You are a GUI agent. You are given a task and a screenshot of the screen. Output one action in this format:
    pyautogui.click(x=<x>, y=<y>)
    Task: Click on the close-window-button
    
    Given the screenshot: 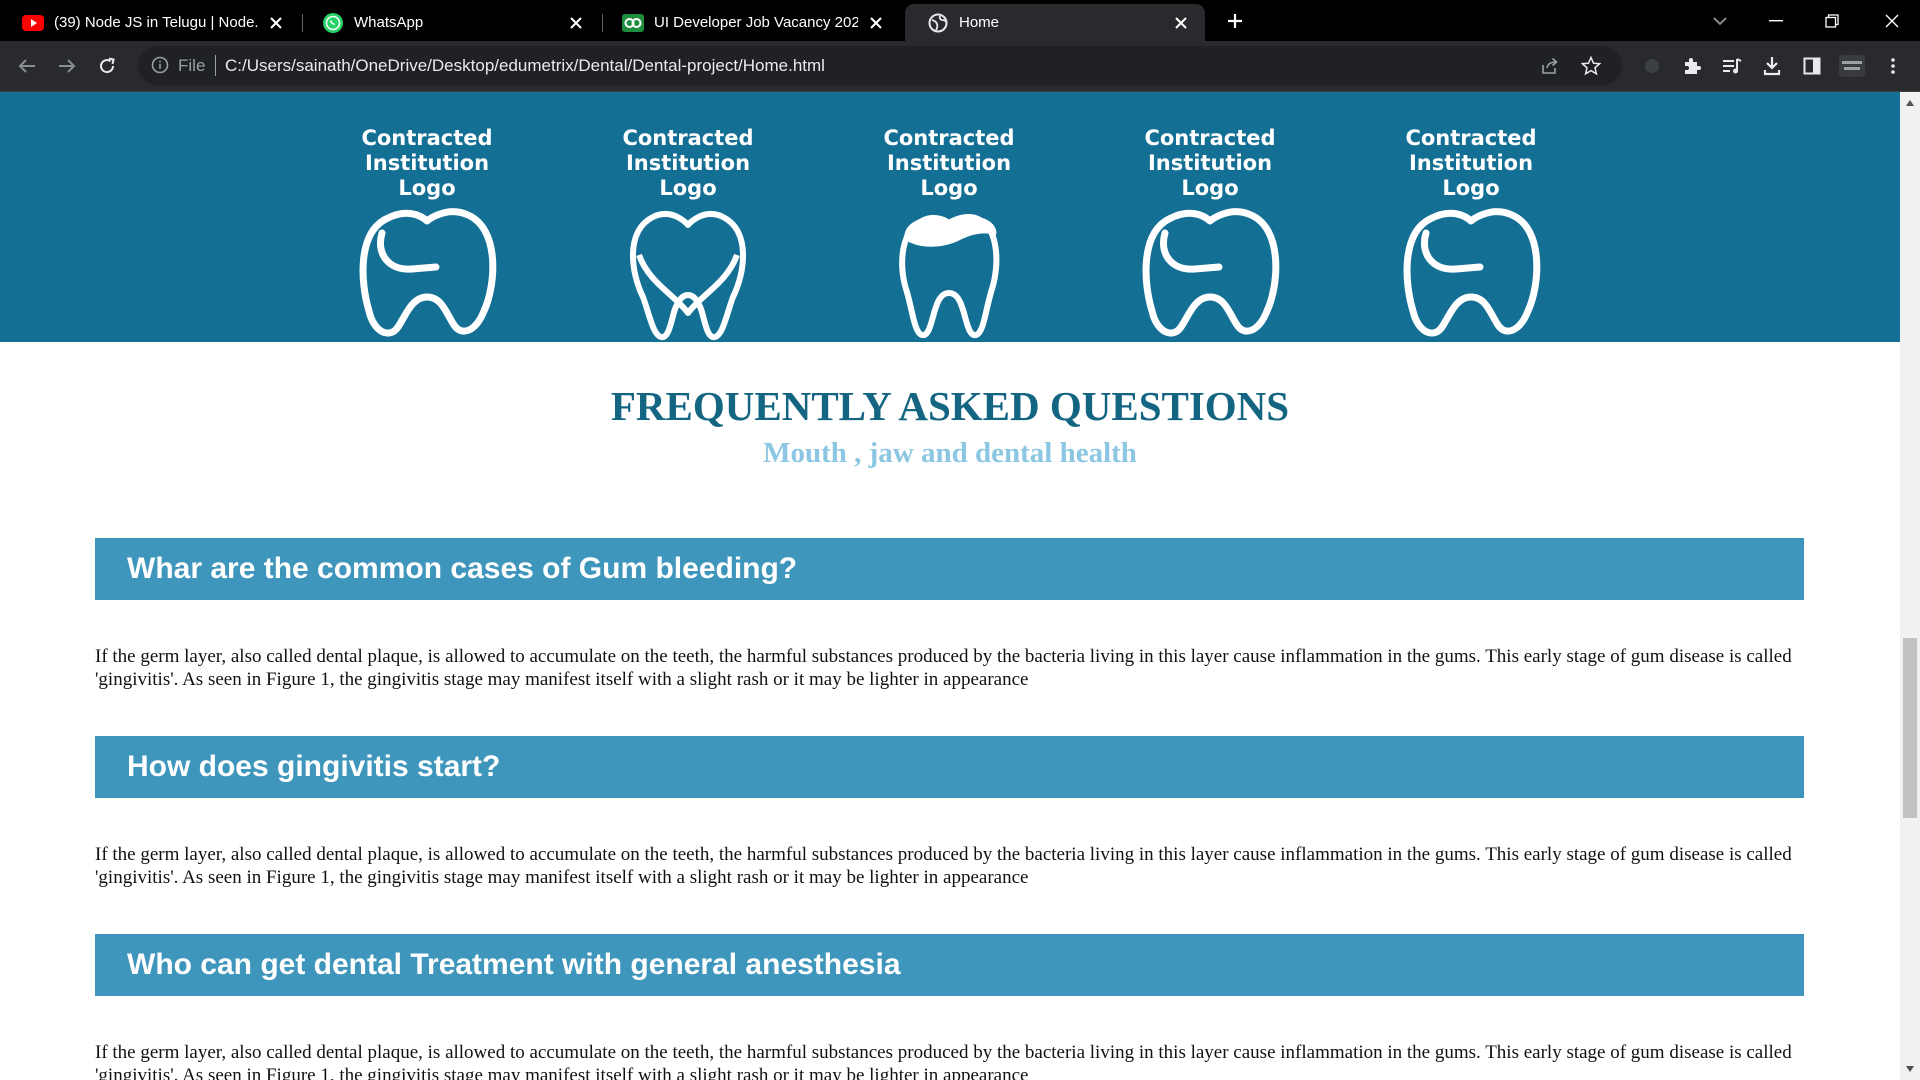 What is the action you would take?
    pyautogui.click(x=1892, y=20)
    